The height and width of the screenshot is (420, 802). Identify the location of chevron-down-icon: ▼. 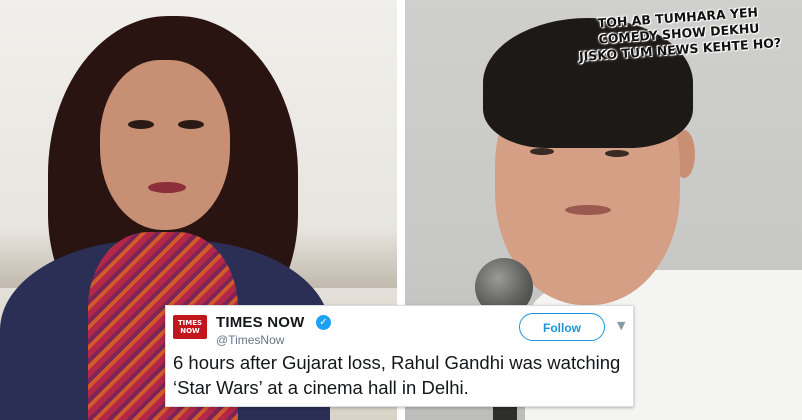
(621, 325).